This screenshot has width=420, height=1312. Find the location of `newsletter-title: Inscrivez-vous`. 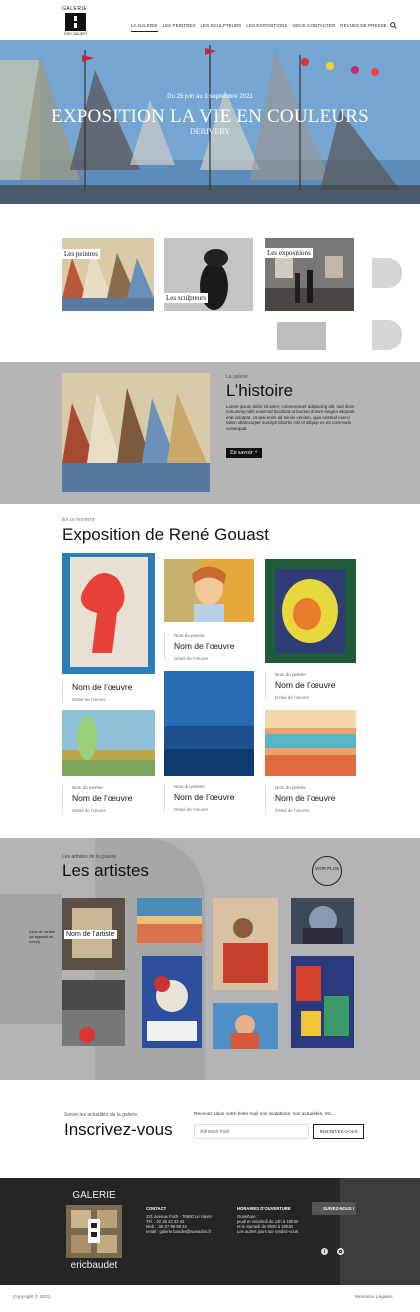

newsletter-title: Inscrivez-vous is located at coordinates (118, 1129).